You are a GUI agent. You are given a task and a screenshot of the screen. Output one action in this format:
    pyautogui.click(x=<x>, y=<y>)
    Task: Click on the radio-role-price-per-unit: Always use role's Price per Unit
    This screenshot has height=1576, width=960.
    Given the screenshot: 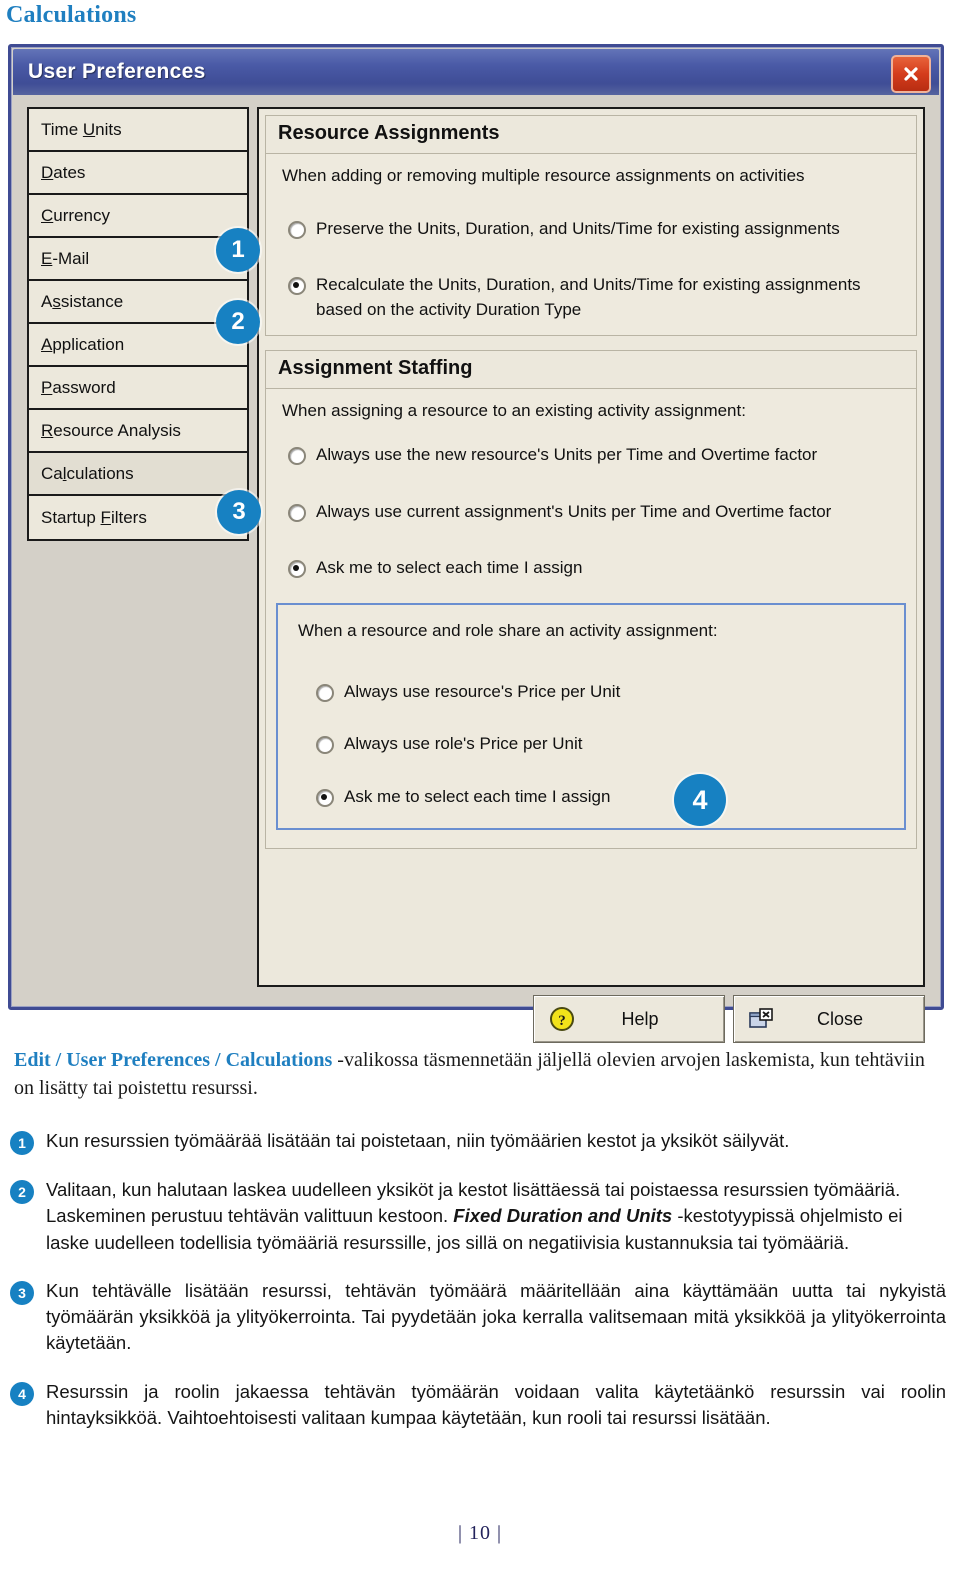 What is the action you would take?
    pyautogui.click(x=591, y=739)
    